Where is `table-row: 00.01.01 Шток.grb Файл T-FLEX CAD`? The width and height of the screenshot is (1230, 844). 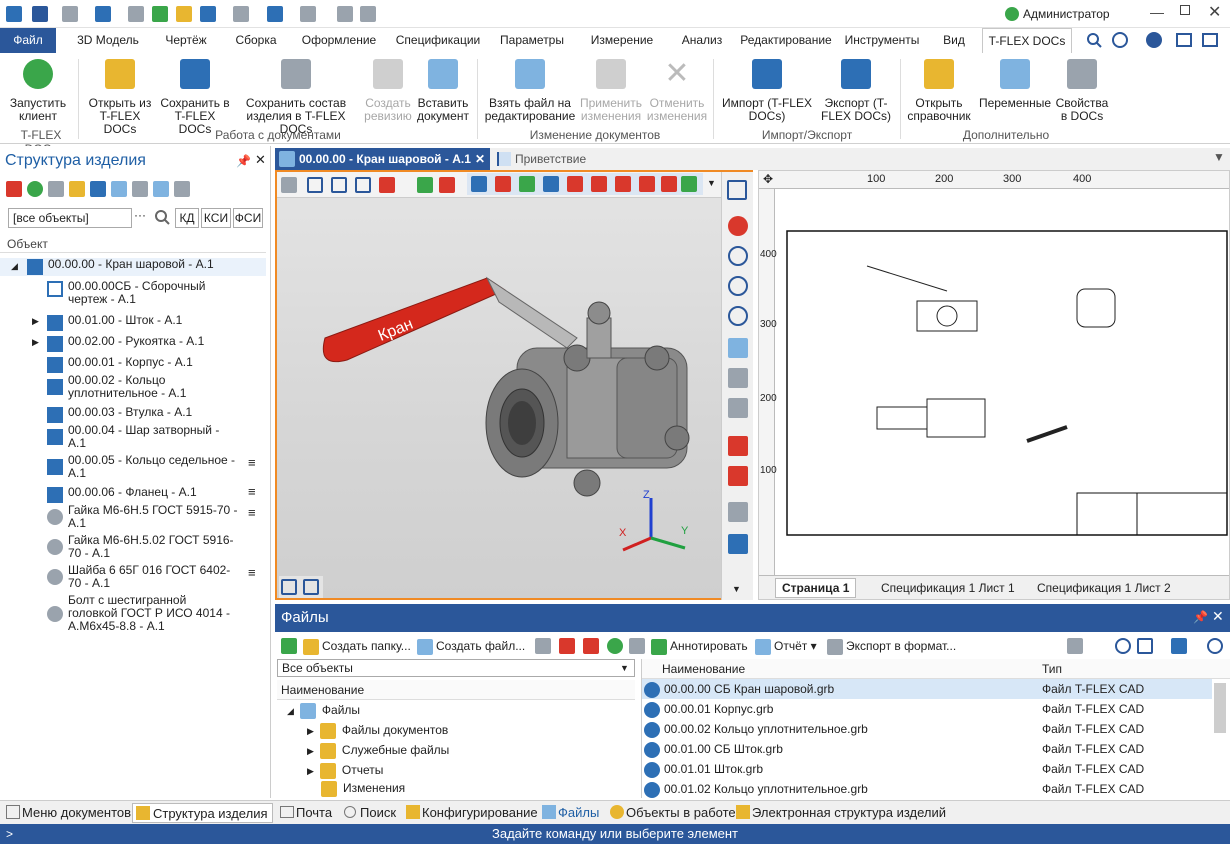 table-row: 00.01.01 Шток.grb Файл T-FLEX CAD is located at coordinates (927, 769).